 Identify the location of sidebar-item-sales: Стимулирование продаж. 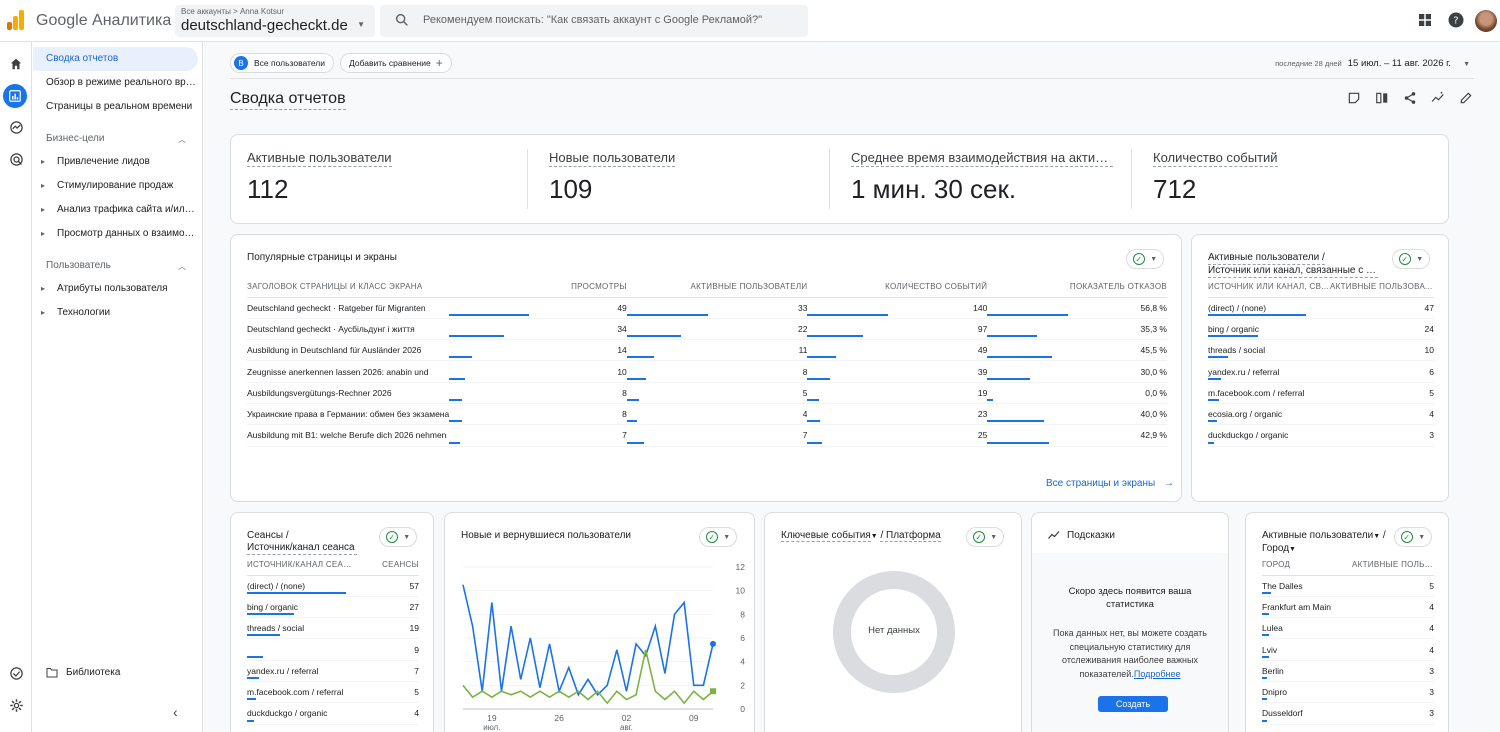
(115, 186).